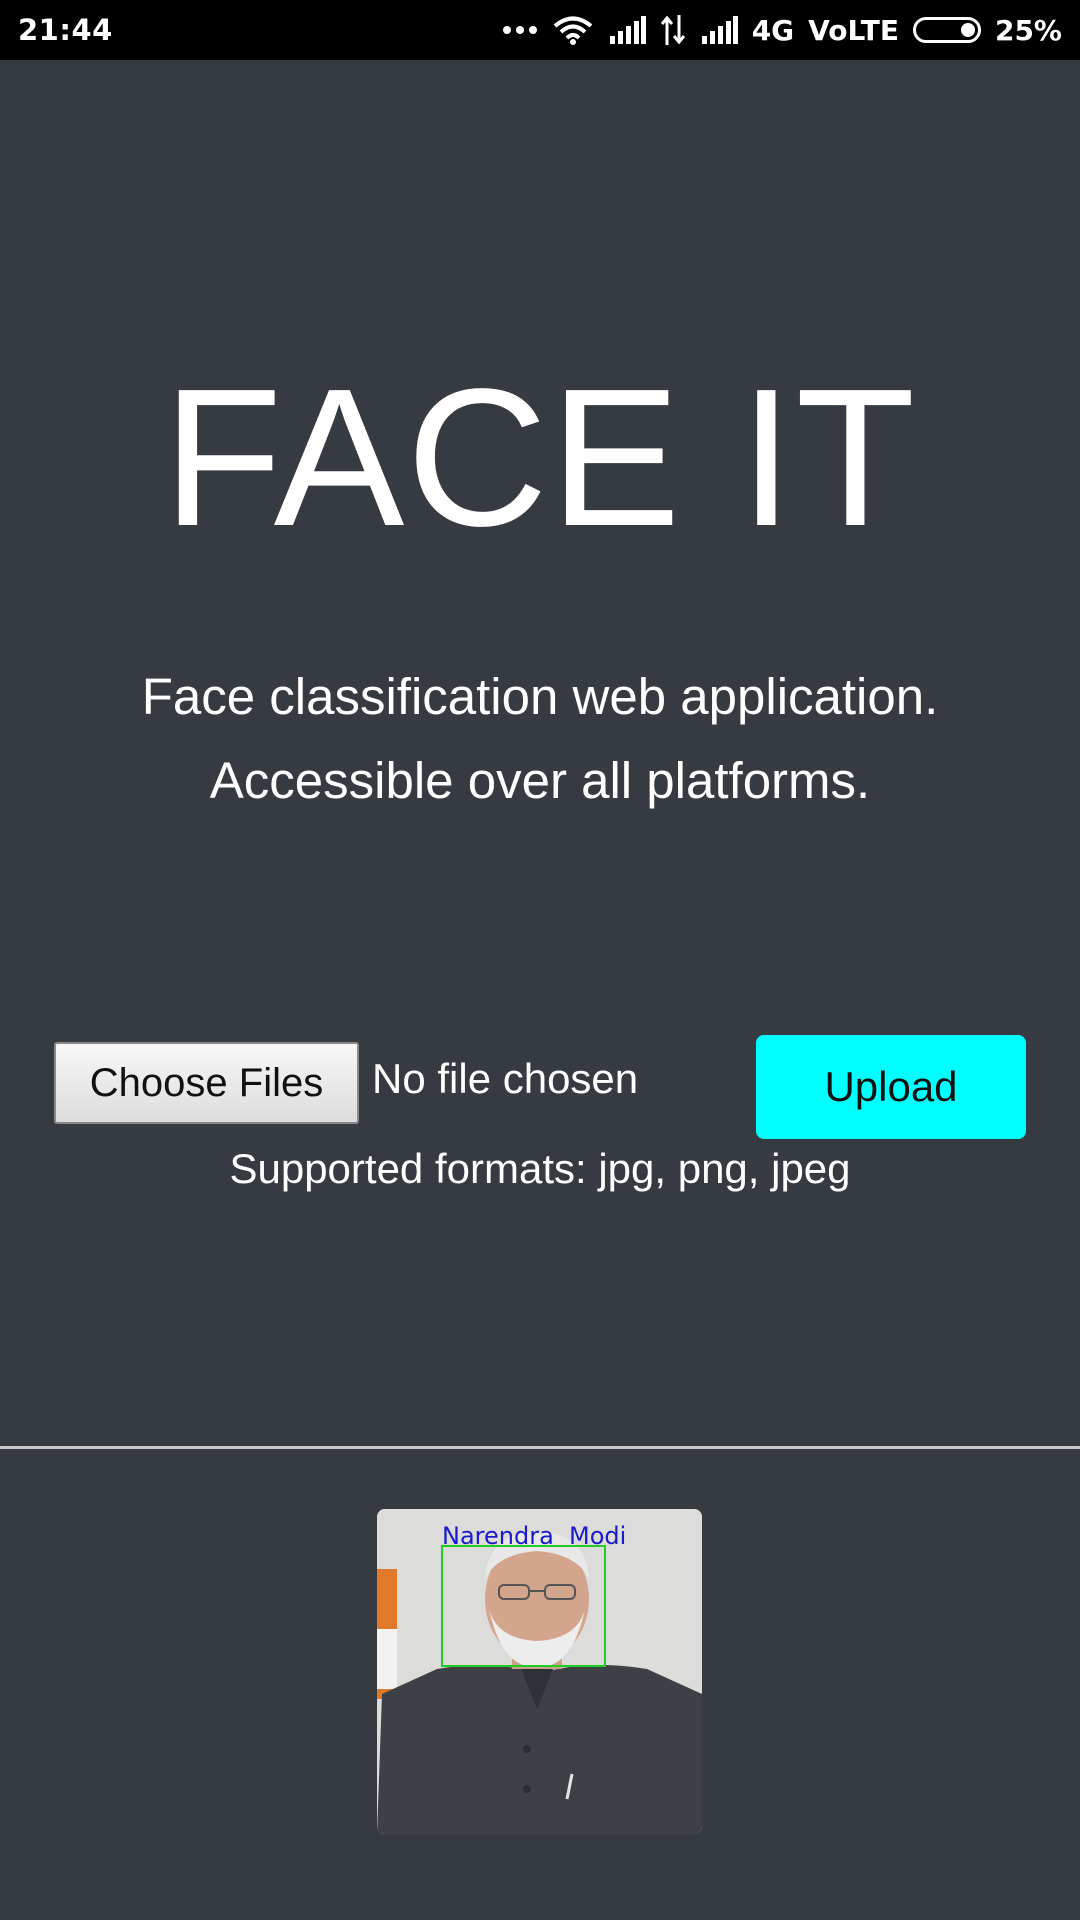 The height and width of the screenshot is (1920, 1080). I want to click on classified-face-image: Narendra Modi, so click(539, 1671).